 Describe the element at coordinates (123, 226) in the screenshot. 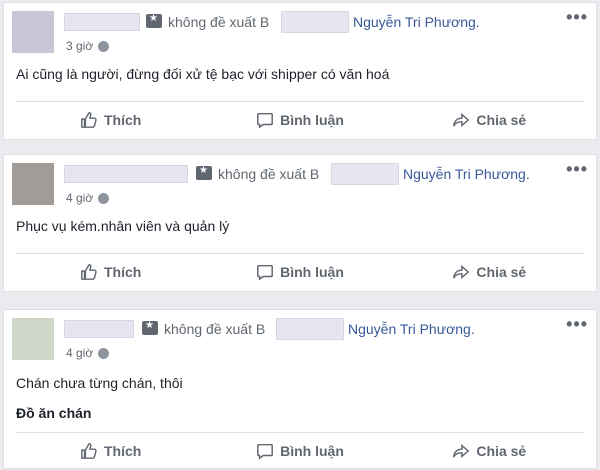

I see `post-text: Phục vụ kém.nhân viên và quản lý` at that location.